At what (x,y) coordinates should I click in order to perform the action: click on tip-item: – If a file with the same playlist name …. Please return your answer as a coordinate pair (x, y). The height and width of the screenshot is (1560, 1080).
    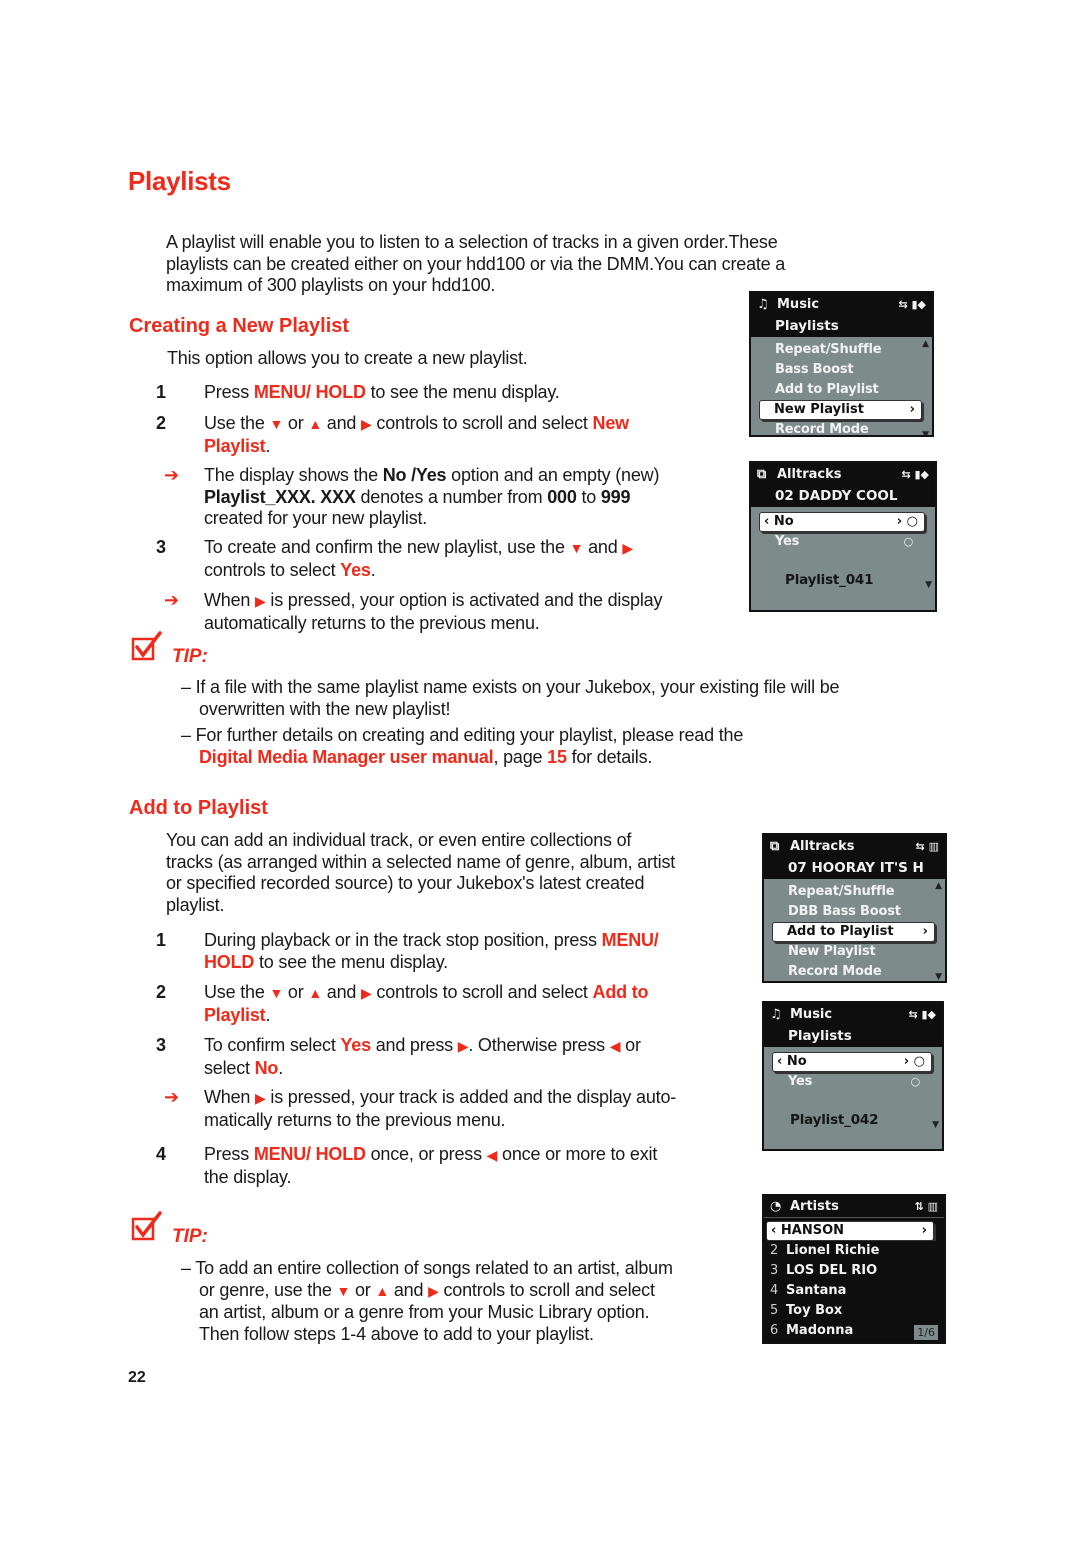
    Looking at the image, I should click on (510, 698).